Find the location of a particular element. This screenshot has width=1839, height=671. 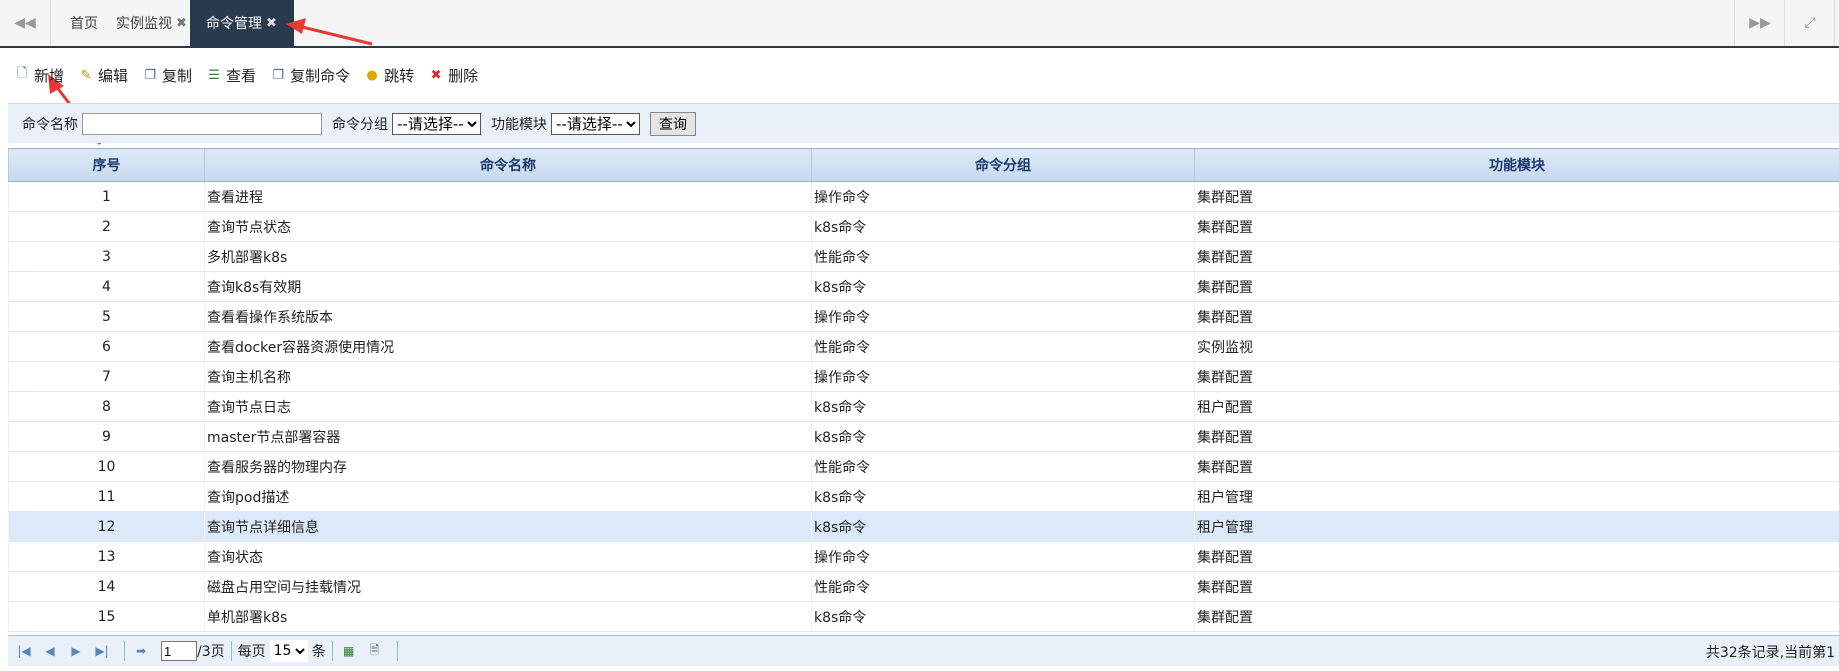

prev-page-button: ◀ is located at coordinates (50, 651).